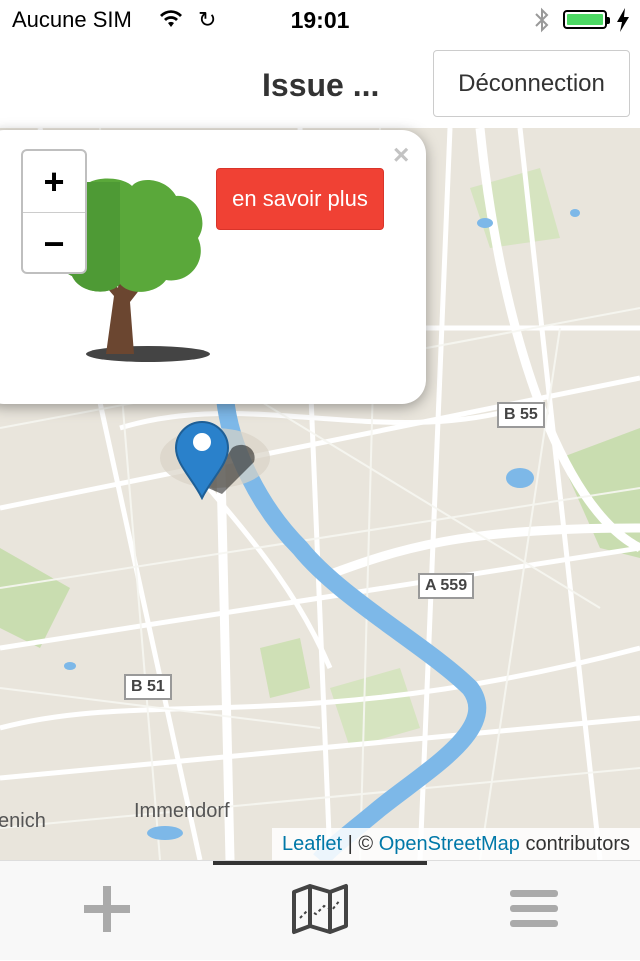  I want to click on popup-close-button: ×, so click(401, 155).